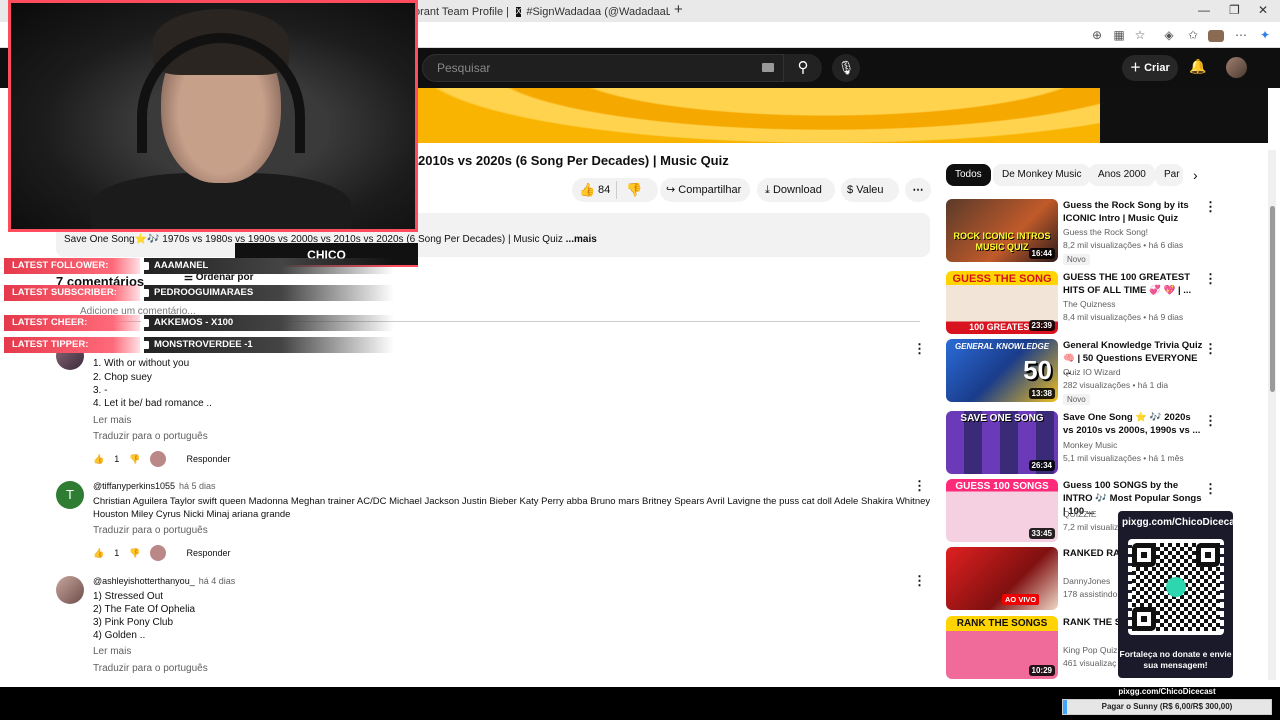 Image resolution: width=1280 pixels, height=720 pixels. Describe the element at coordinates (1092, 372) in the screenshot. I see `channel-name: Quiz IO Wizard` at that location.